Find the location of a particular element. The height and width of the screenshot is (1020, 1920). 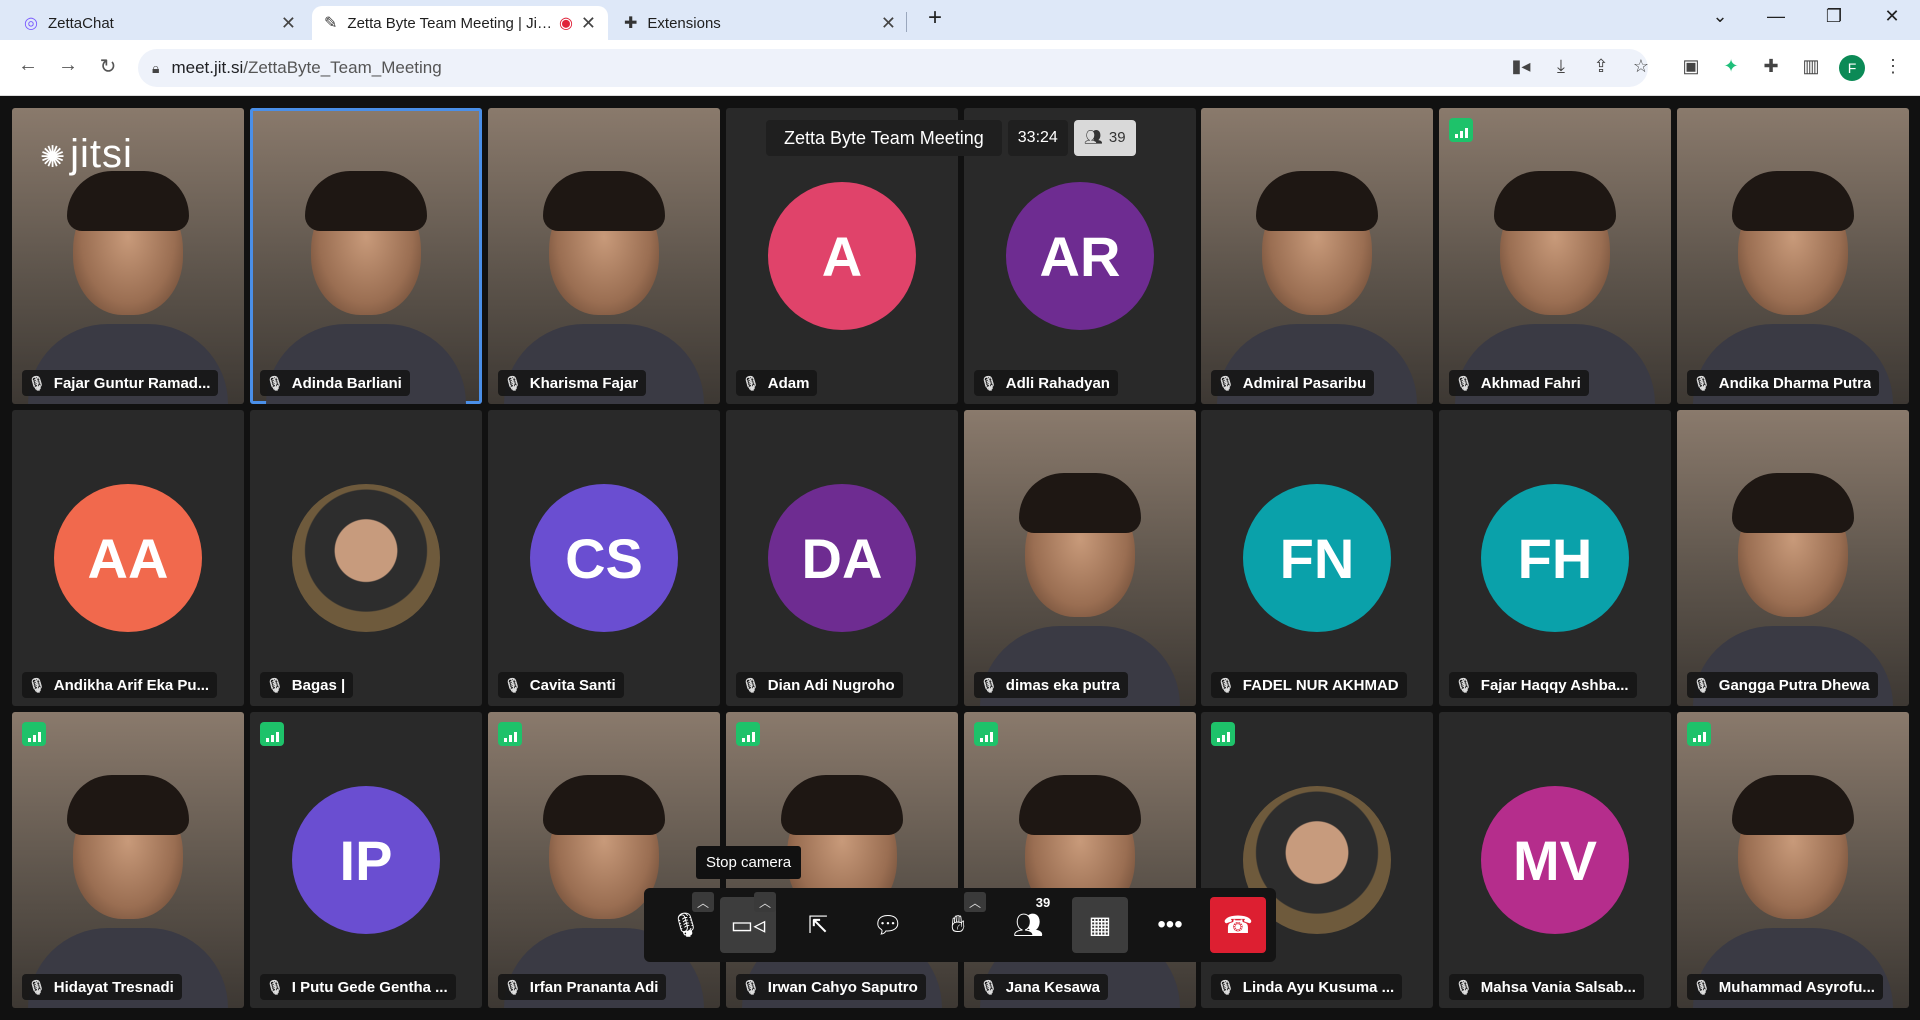

participants-icon: 👥︎ is located at coordinates (1028, 925).